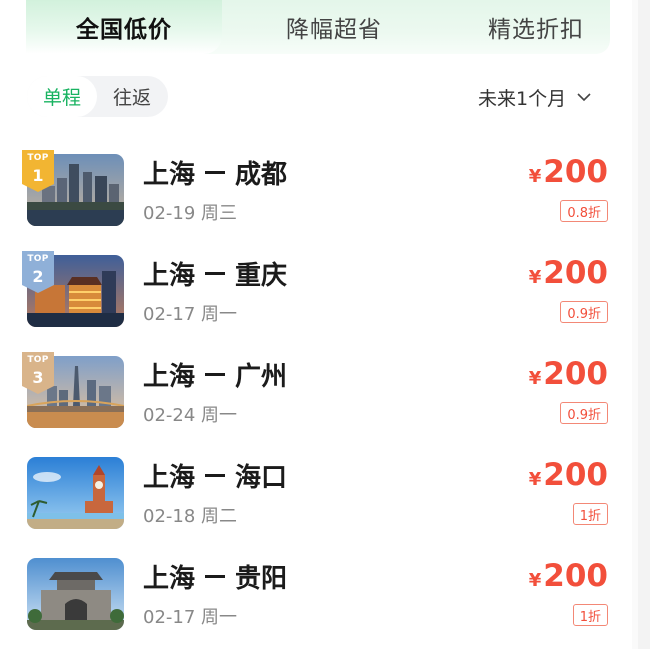 Image resolution: width=650 pixels, height=649 pixels. Describe the element at coordinates (261, 377) in the screenshot. I see `destination-city: 广州` at that location.